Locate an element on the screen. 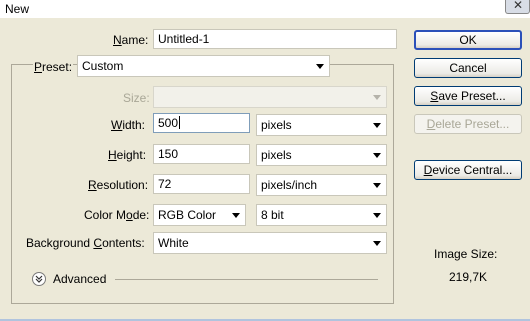 The image size is (530, 321). preset-select: Custom is located at coordinates (203, 66).